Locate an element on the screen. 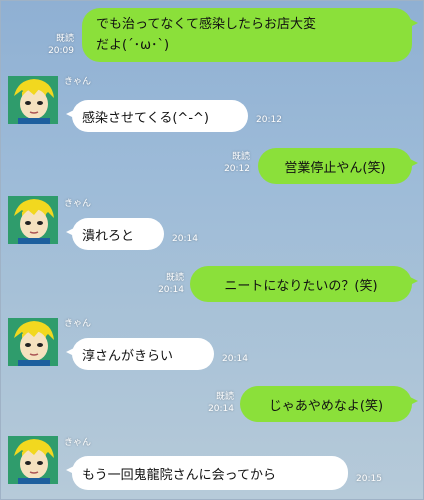 Image resolution: width=424 pixels, height=500 pixels. message-bubble-sent: 営業停止やん(笑) is located at coordinates (338, 166).